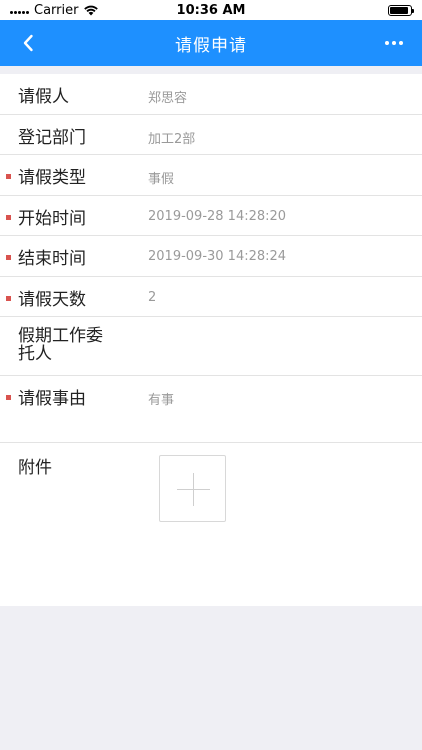 The height and width of the screenshot is (750, 422). Describe the element at coordinates (211, 297) in the screenshot. I see `form-row-days: 请假天数 2` at that location.